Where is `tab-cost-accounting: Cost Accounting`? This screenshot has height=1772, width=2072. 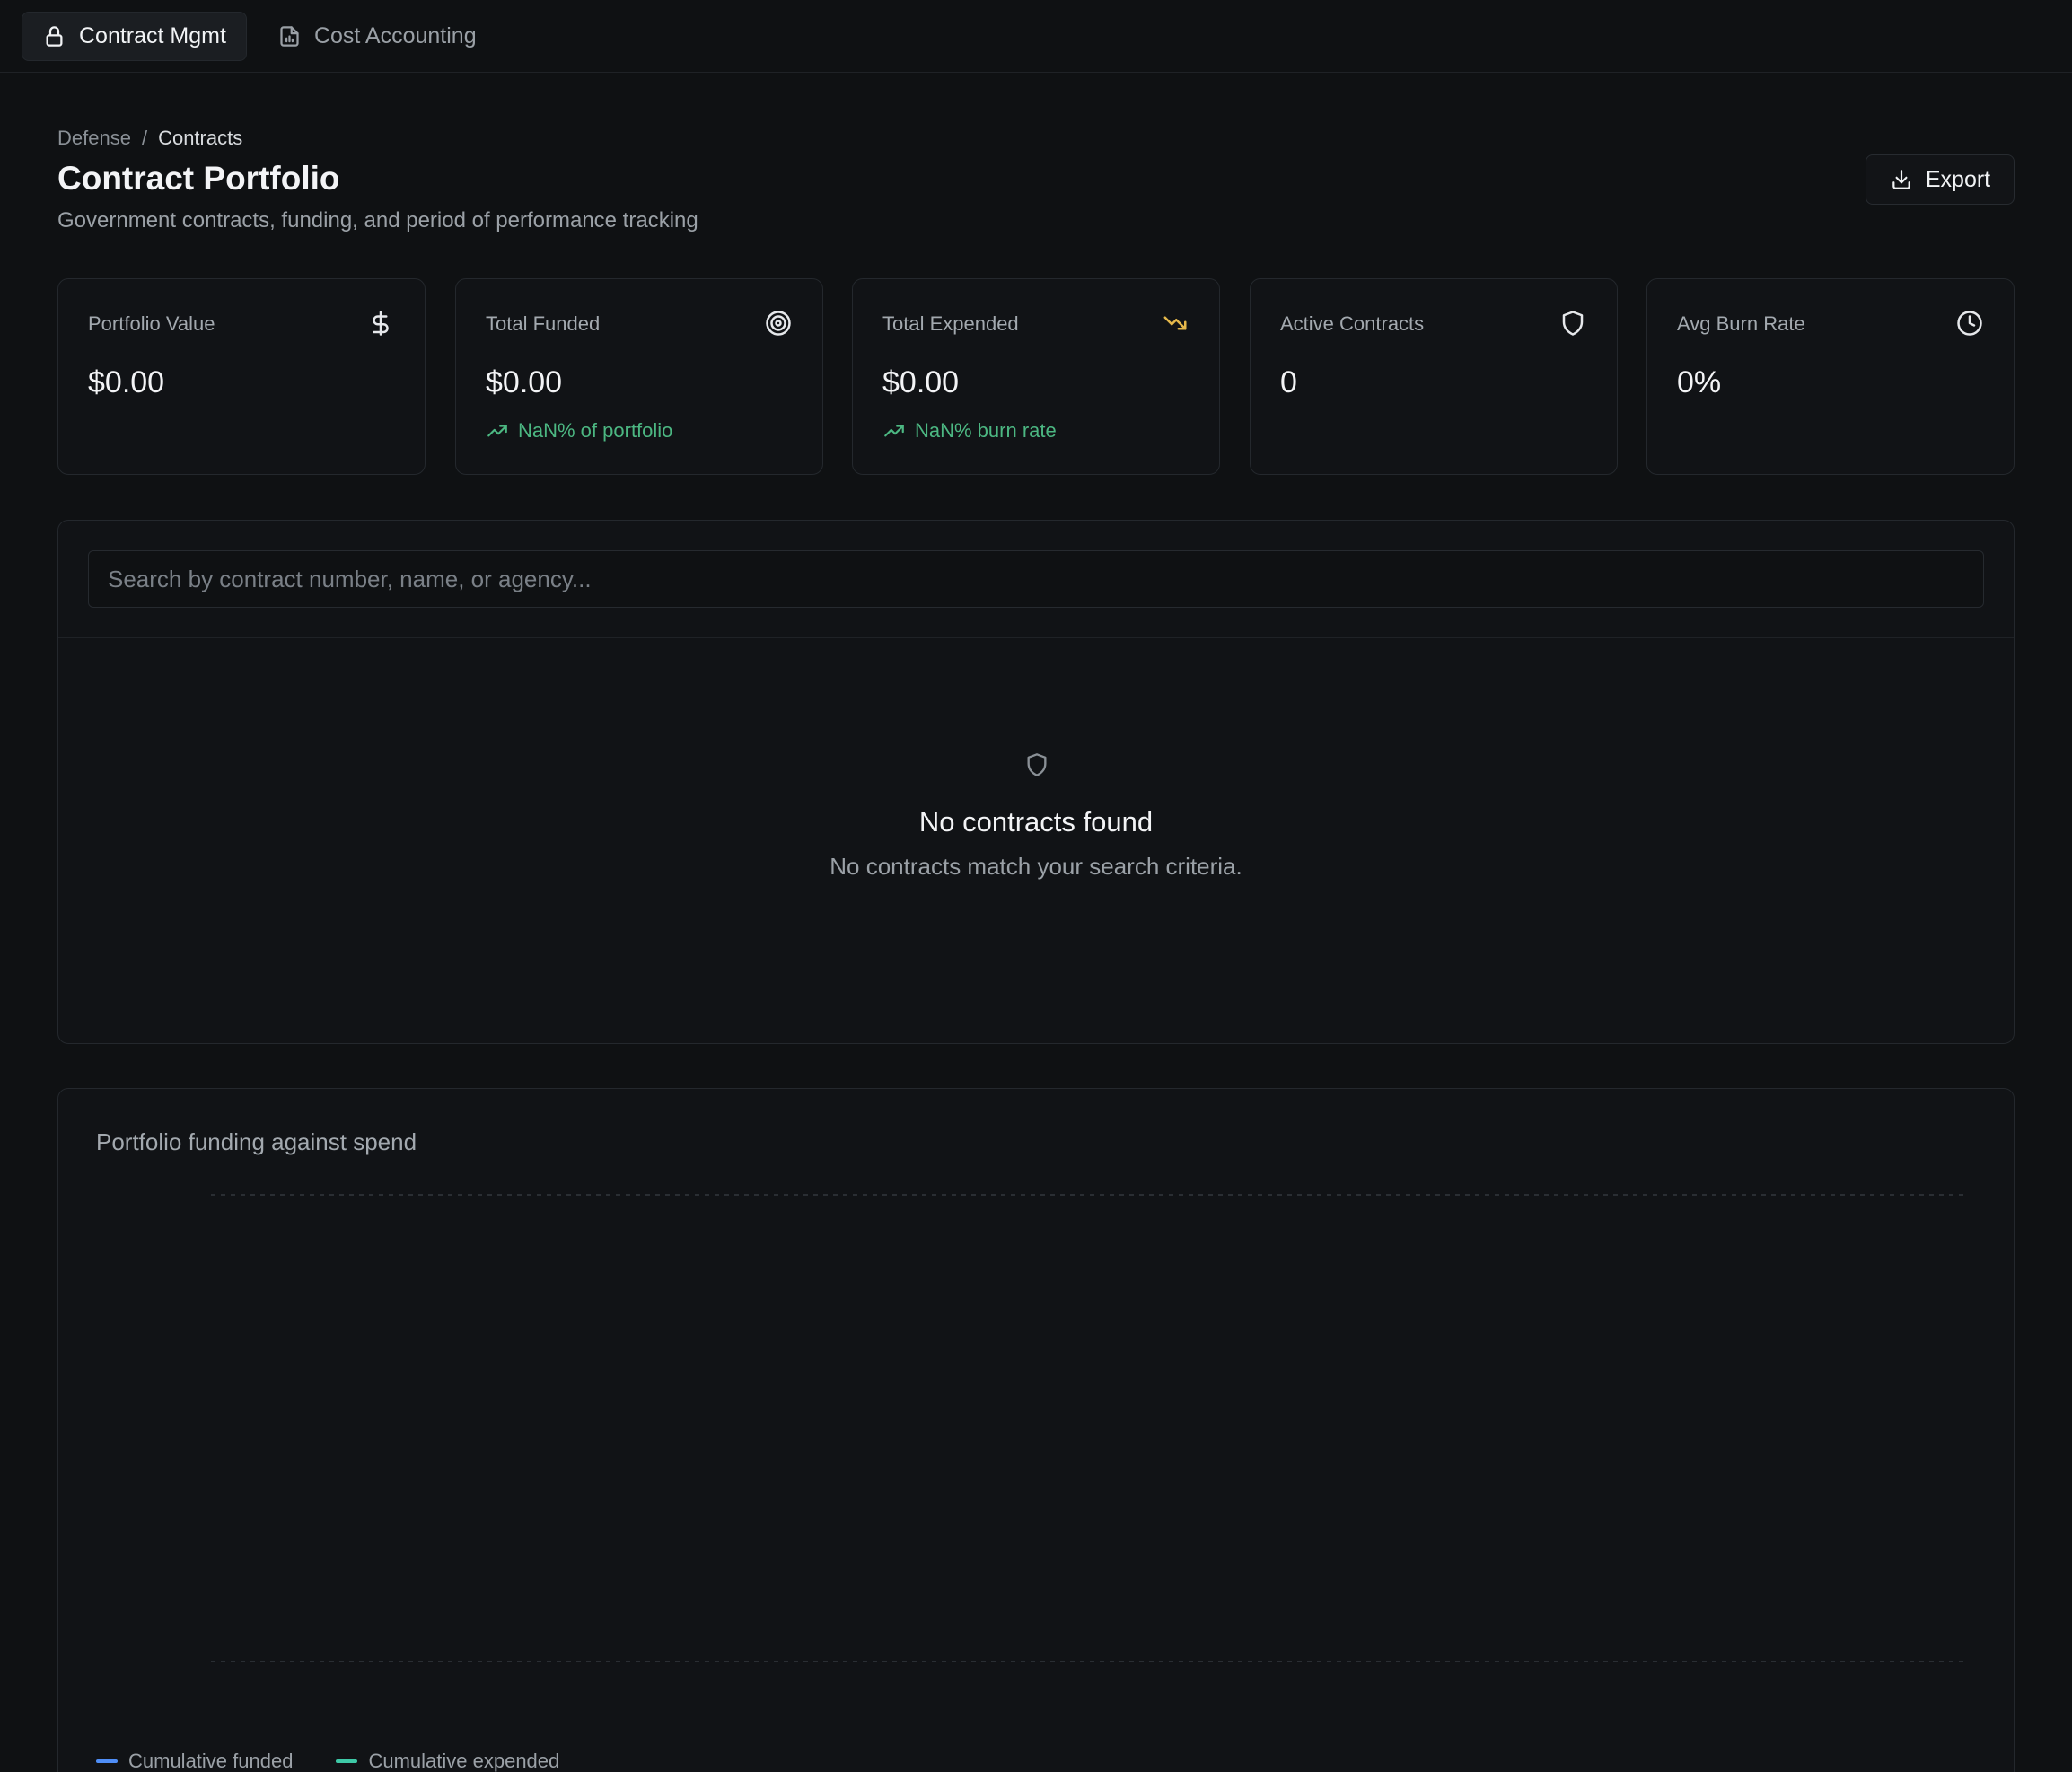
tab-cost-accounting: Cost Accounting is located at coordinates (377, 36).